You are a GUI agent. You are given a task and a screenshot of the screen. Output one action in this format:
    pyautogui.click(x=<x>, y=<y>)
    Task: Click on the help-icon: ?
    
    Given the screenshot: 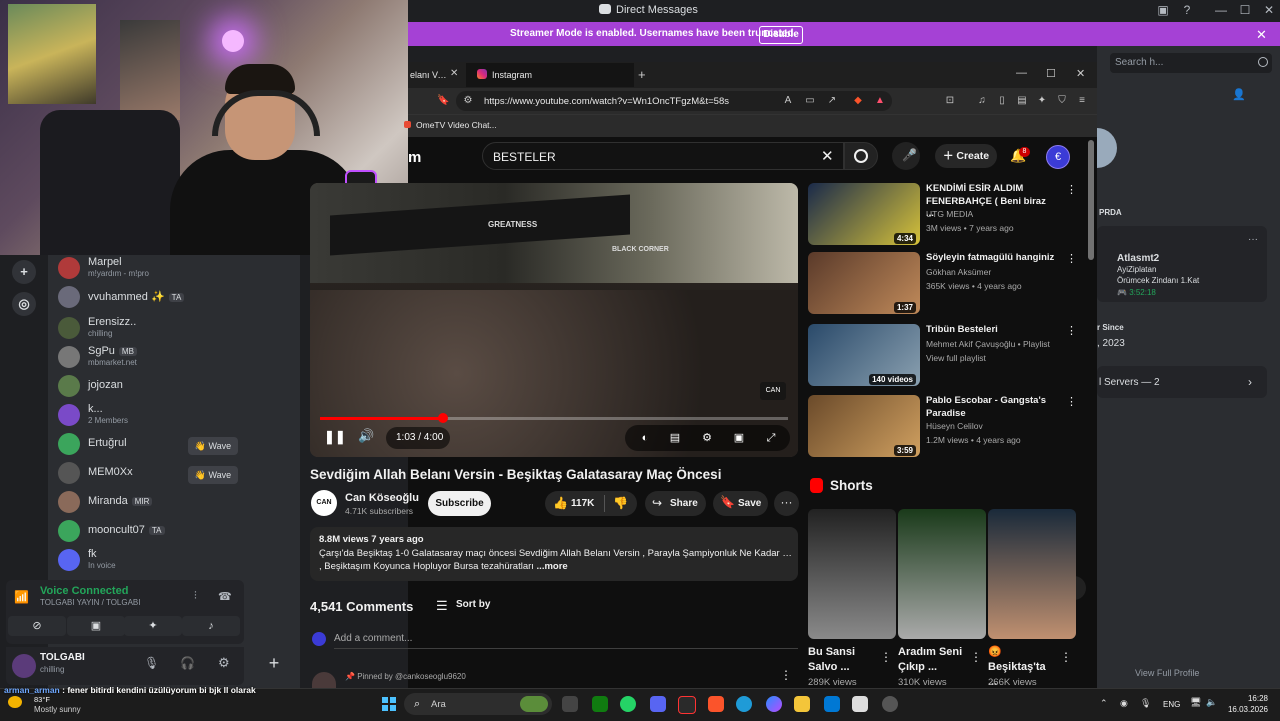 What is the action you would take?
    pyautogui.click(x=1187, y=10)
    